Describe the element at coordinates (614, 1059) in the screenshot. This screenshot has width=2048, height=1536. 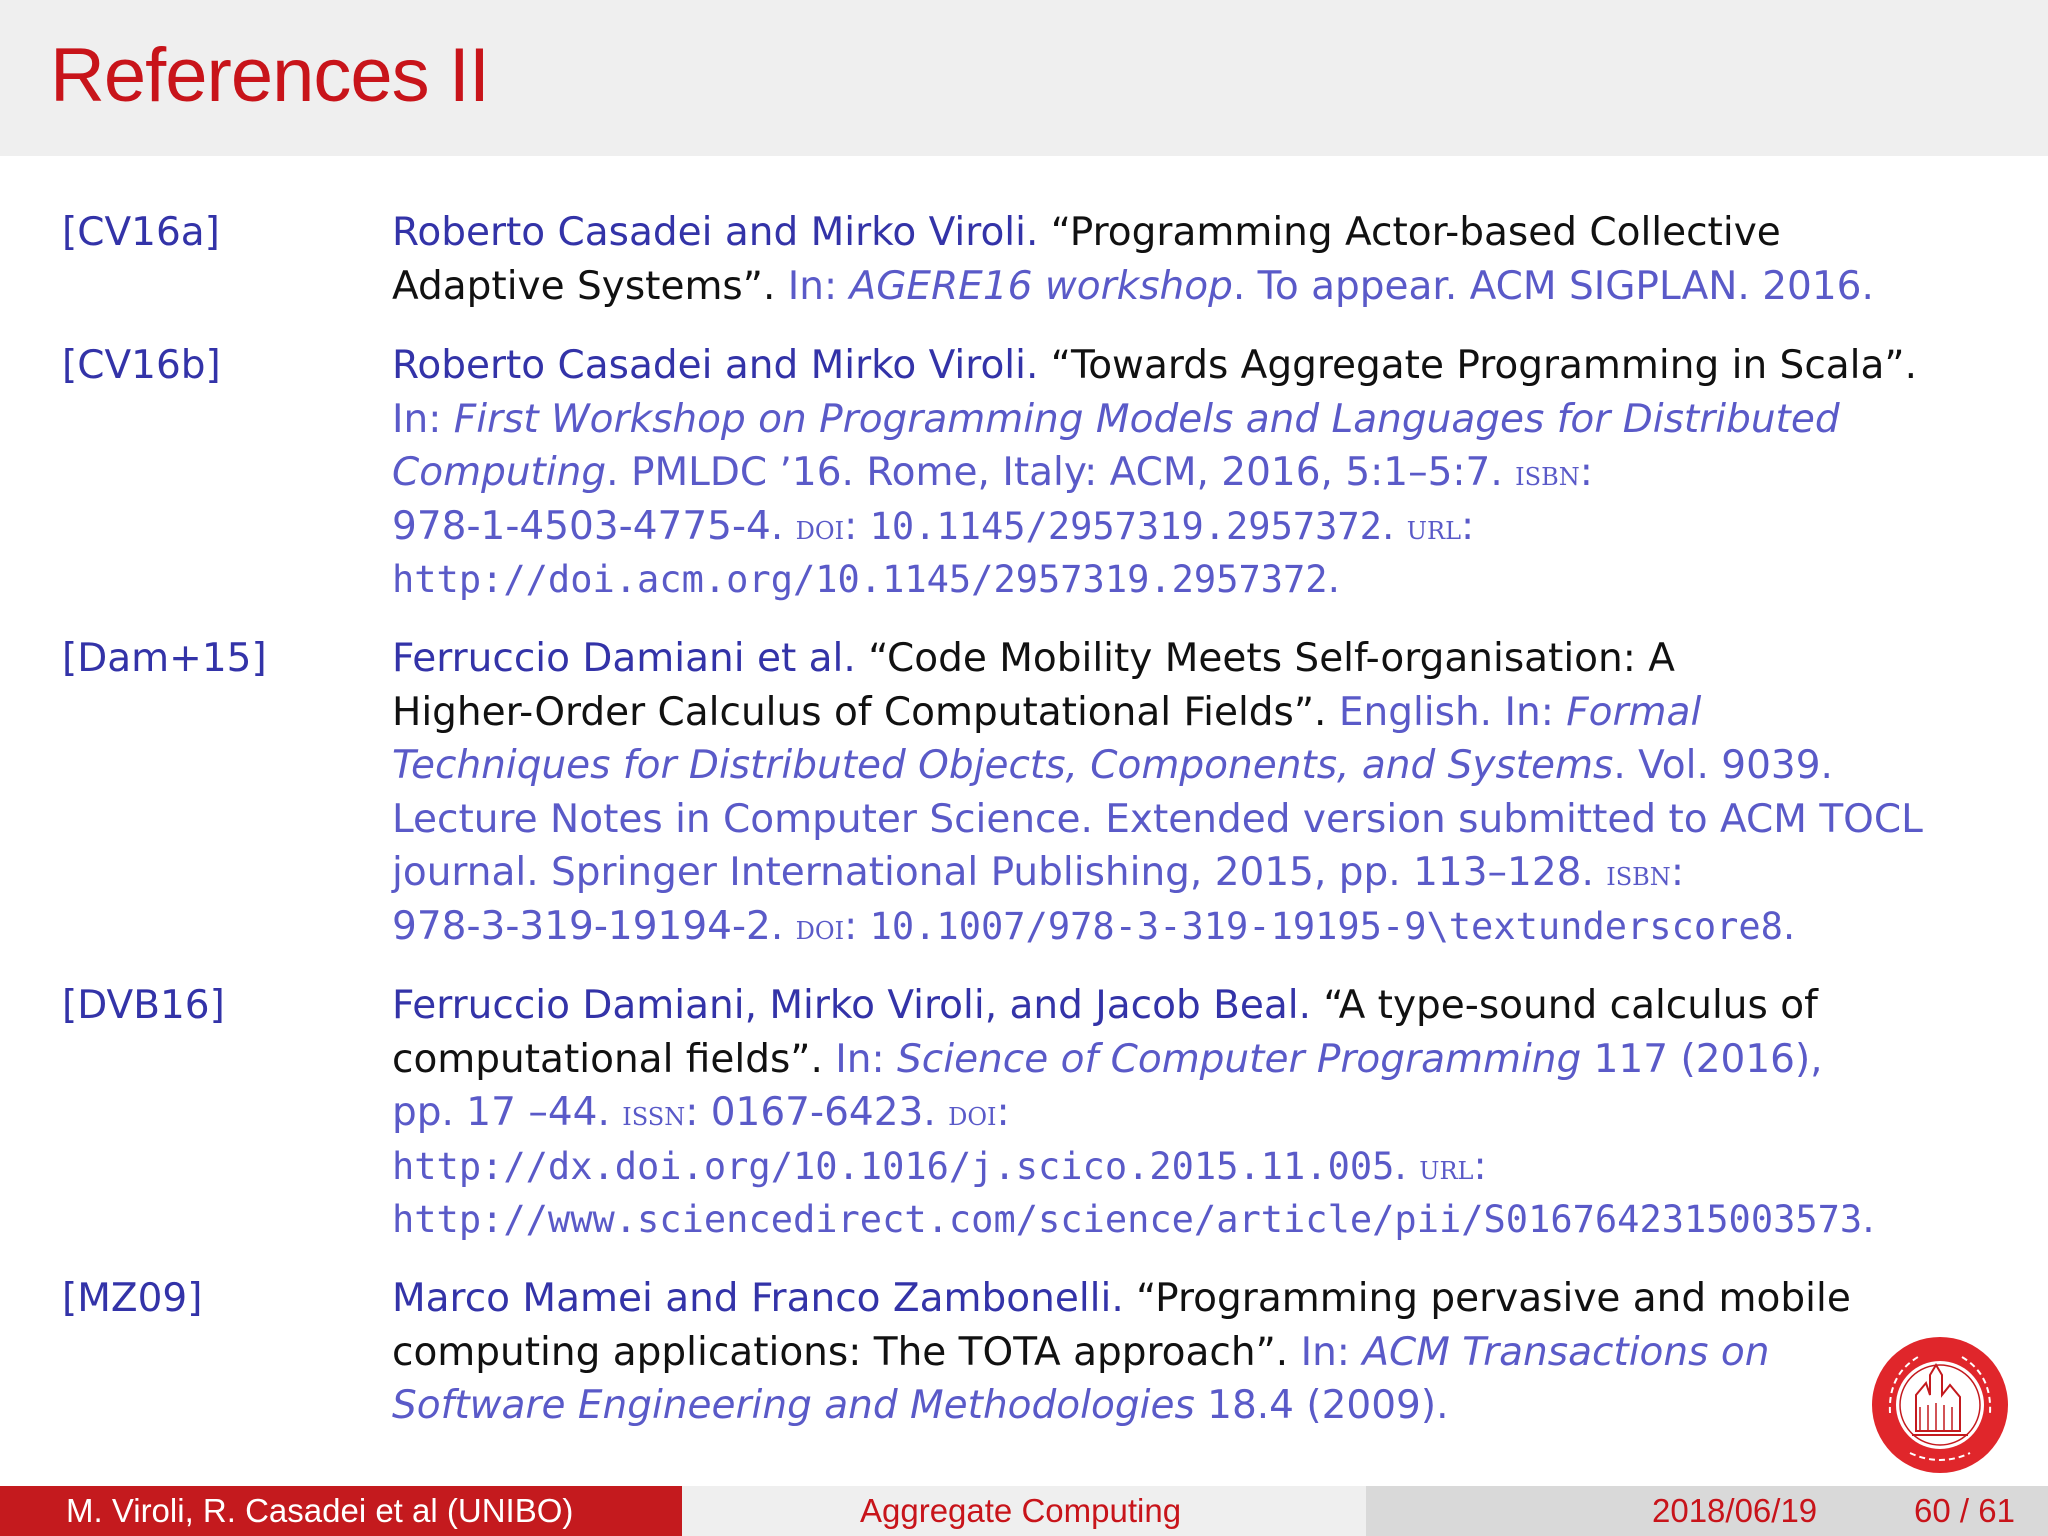
I see `reference-text-run: computational fields”.` at that location.